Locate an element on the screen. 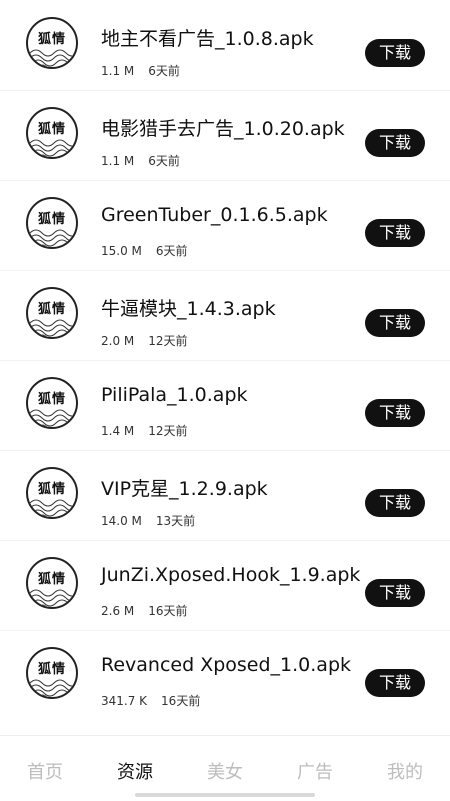 The width and height of the screenshot is (450, 801). list-item: 狐情 电影猎手去广告_1.0.20.apk 1.1 M 6天前 下载 is located at coordinates (225, 135).